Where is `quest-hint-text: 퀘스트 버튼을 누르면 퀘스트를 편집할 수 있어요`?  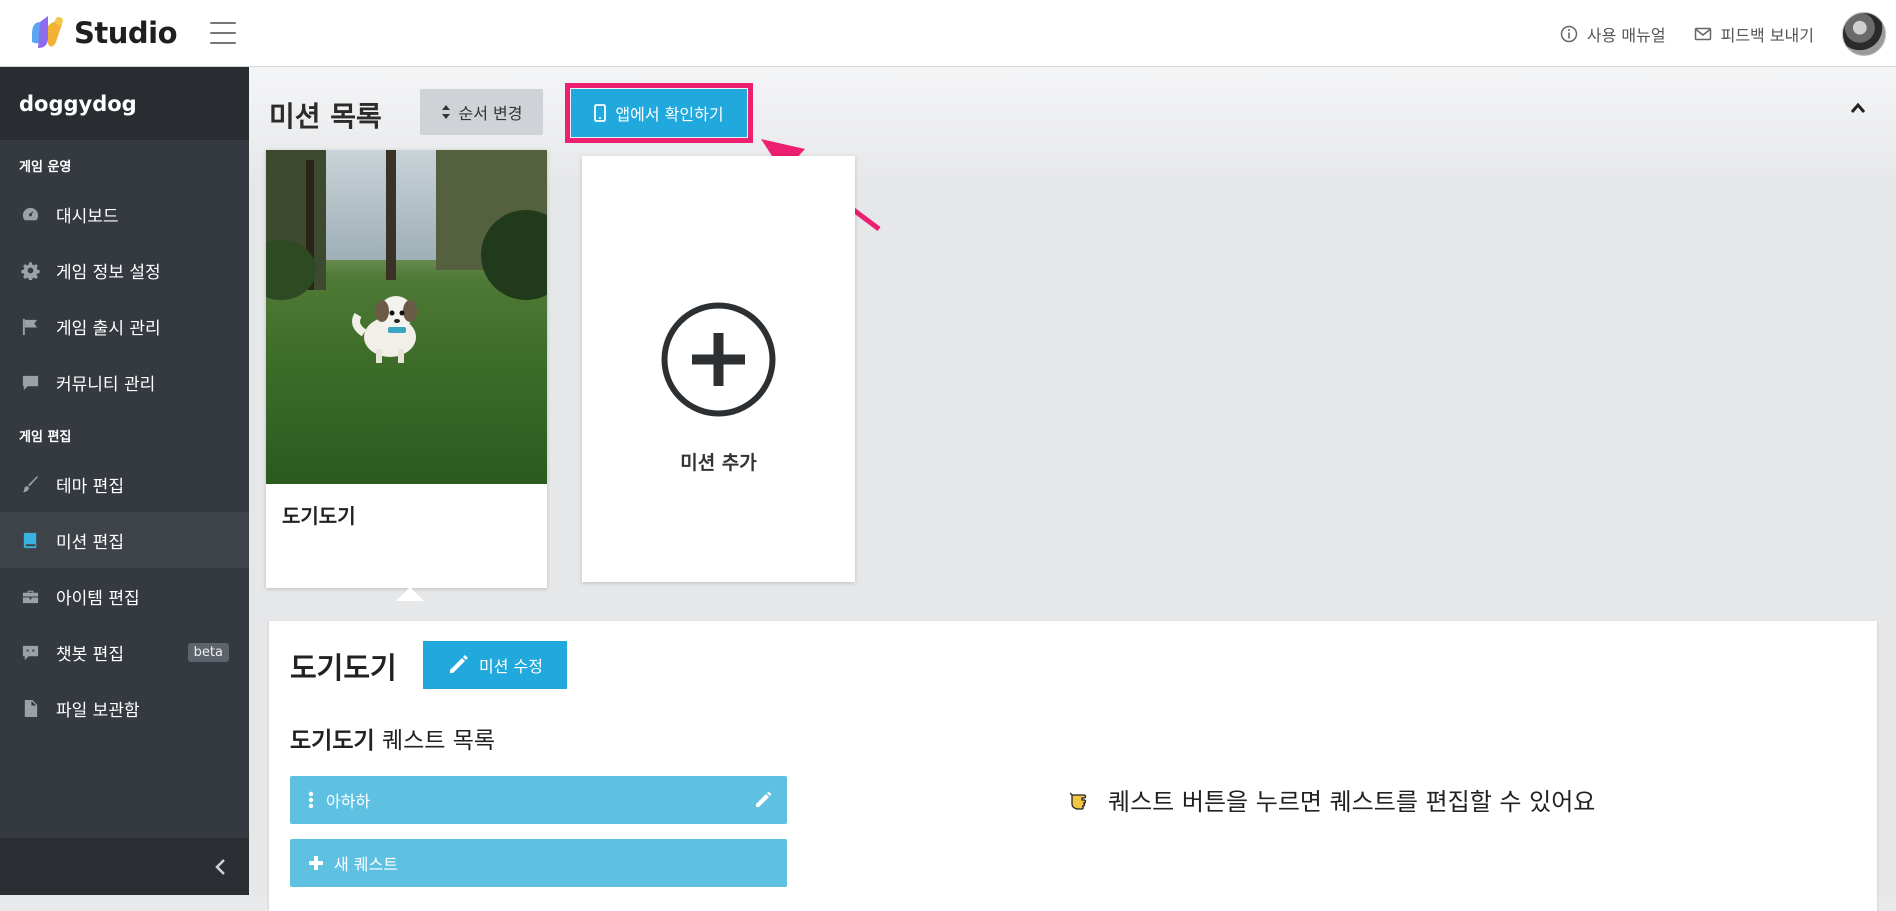 quest-hint-text: 퀘스트 버튼을 누르면 퀘스트를 편집할 수 있어요 is located at coordinates (1352, 802).